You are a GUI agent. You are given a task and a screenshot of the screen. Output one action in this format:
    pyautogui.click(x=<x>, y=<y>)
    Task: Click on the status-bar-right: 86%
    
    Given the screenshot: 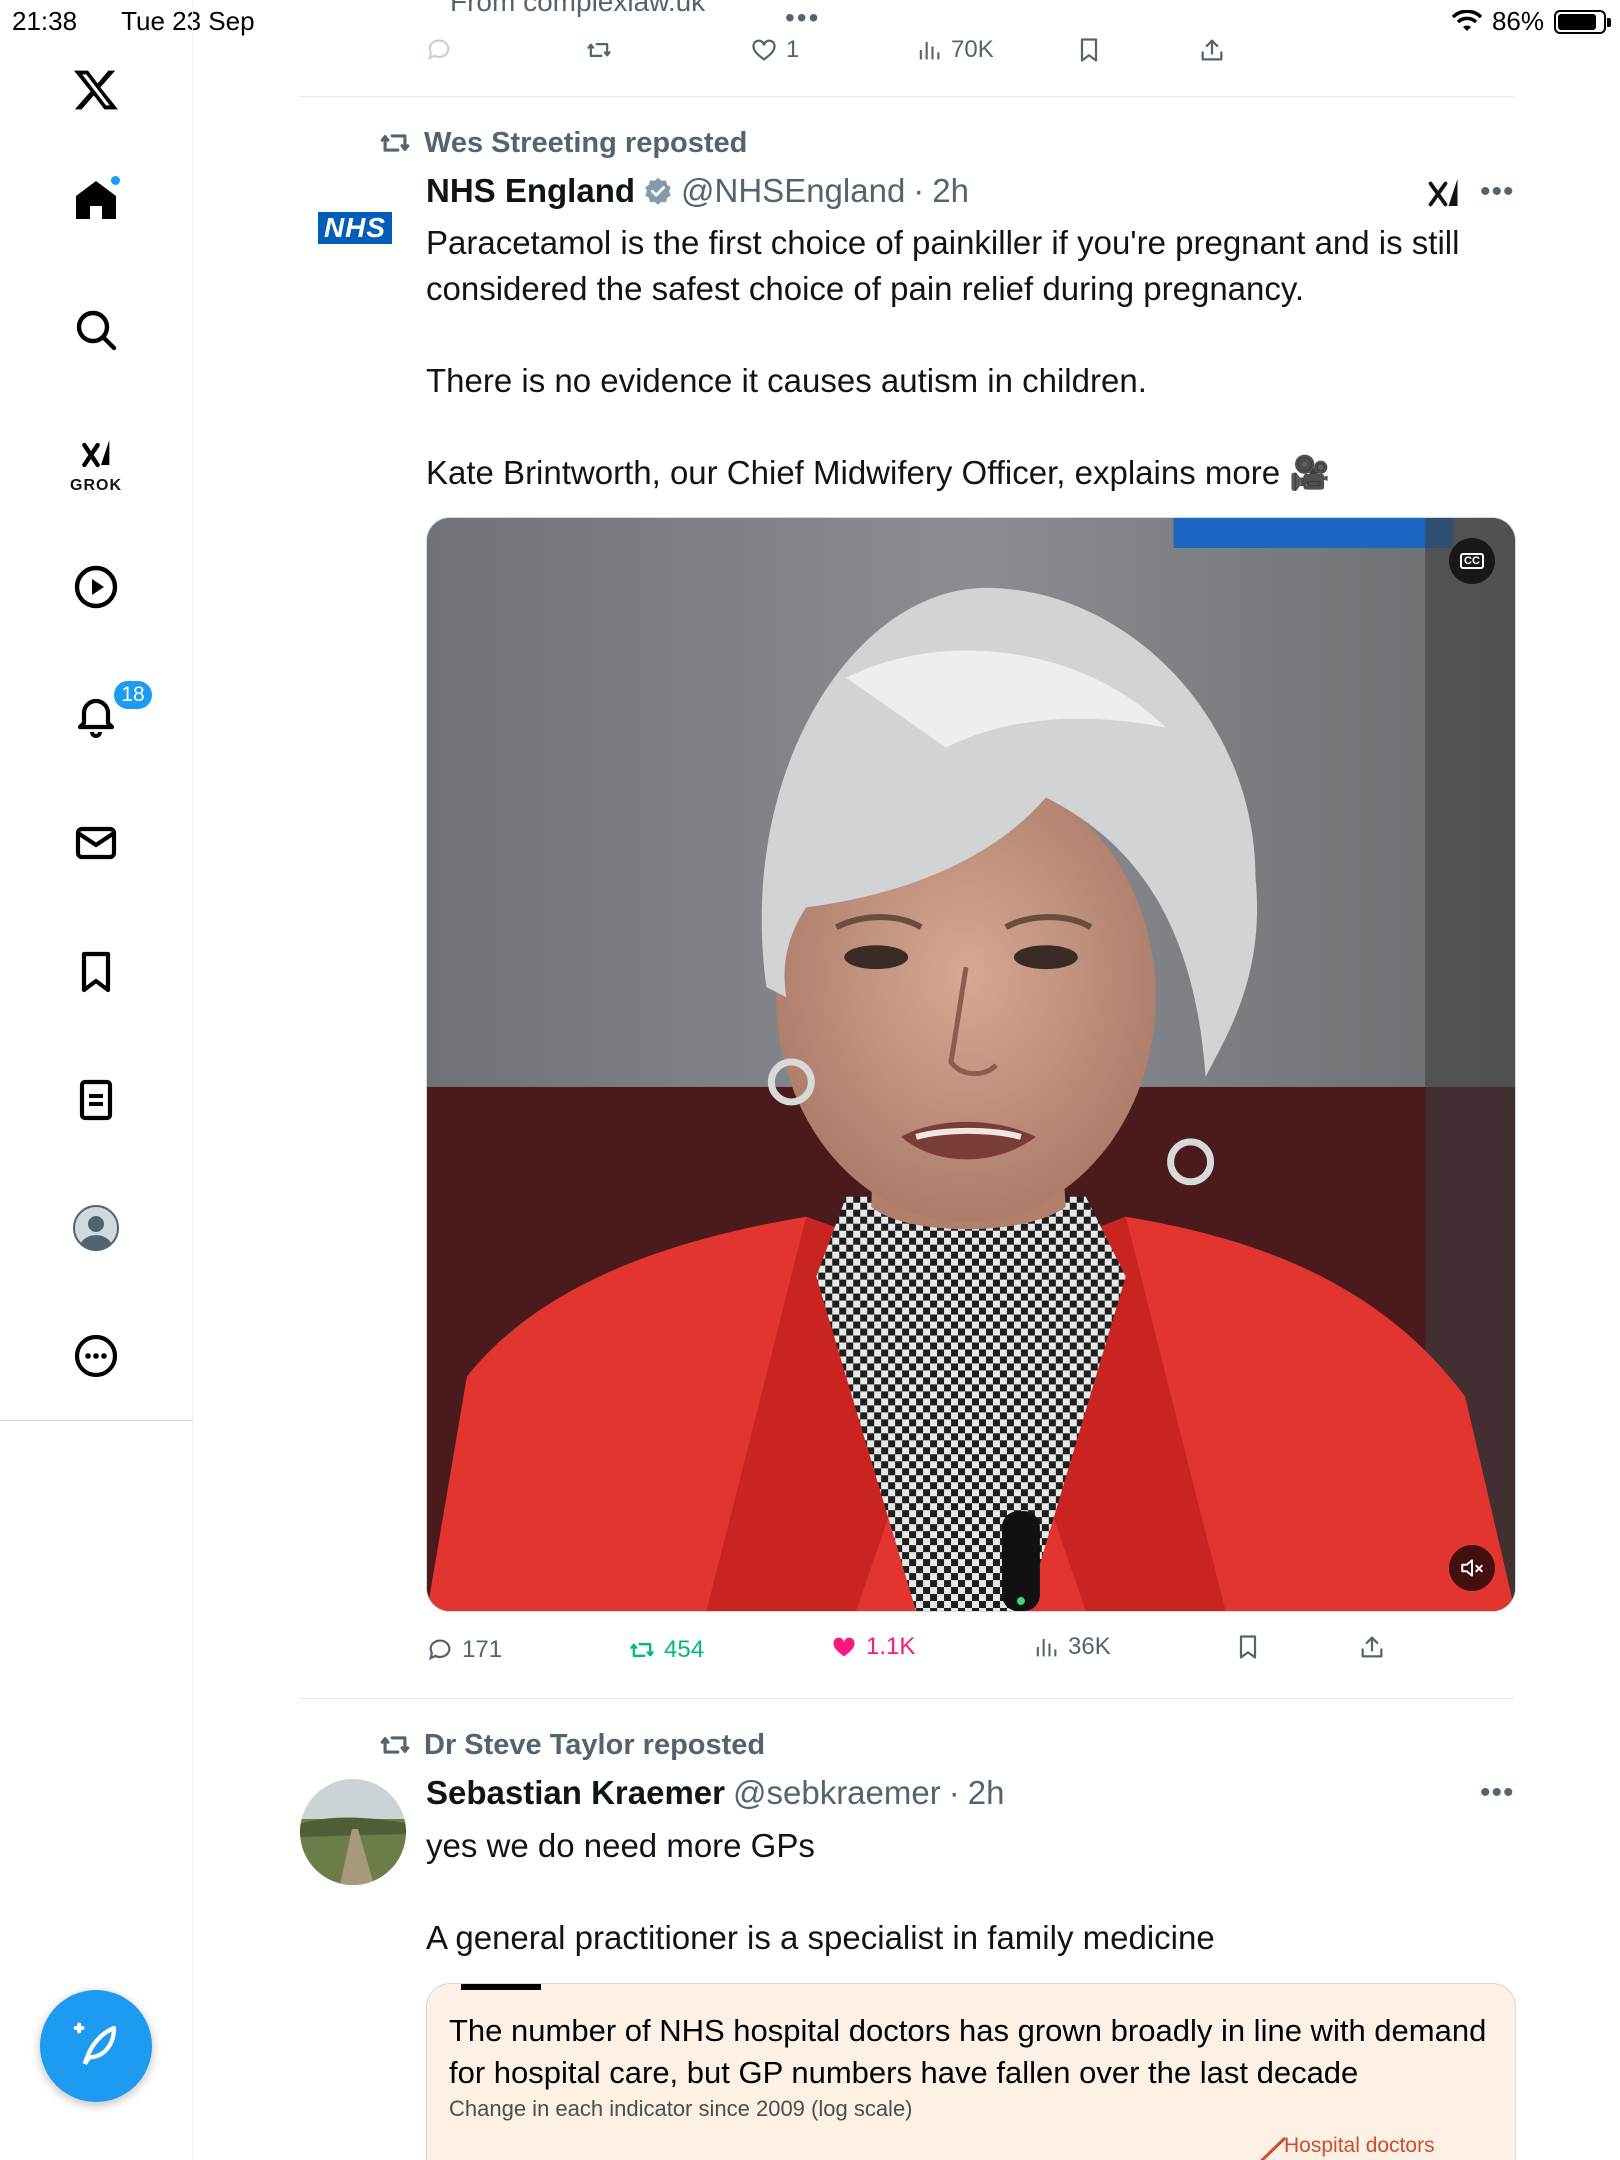 What is the action you would take?
    pyautogui.click(x=1531, y=21)
    